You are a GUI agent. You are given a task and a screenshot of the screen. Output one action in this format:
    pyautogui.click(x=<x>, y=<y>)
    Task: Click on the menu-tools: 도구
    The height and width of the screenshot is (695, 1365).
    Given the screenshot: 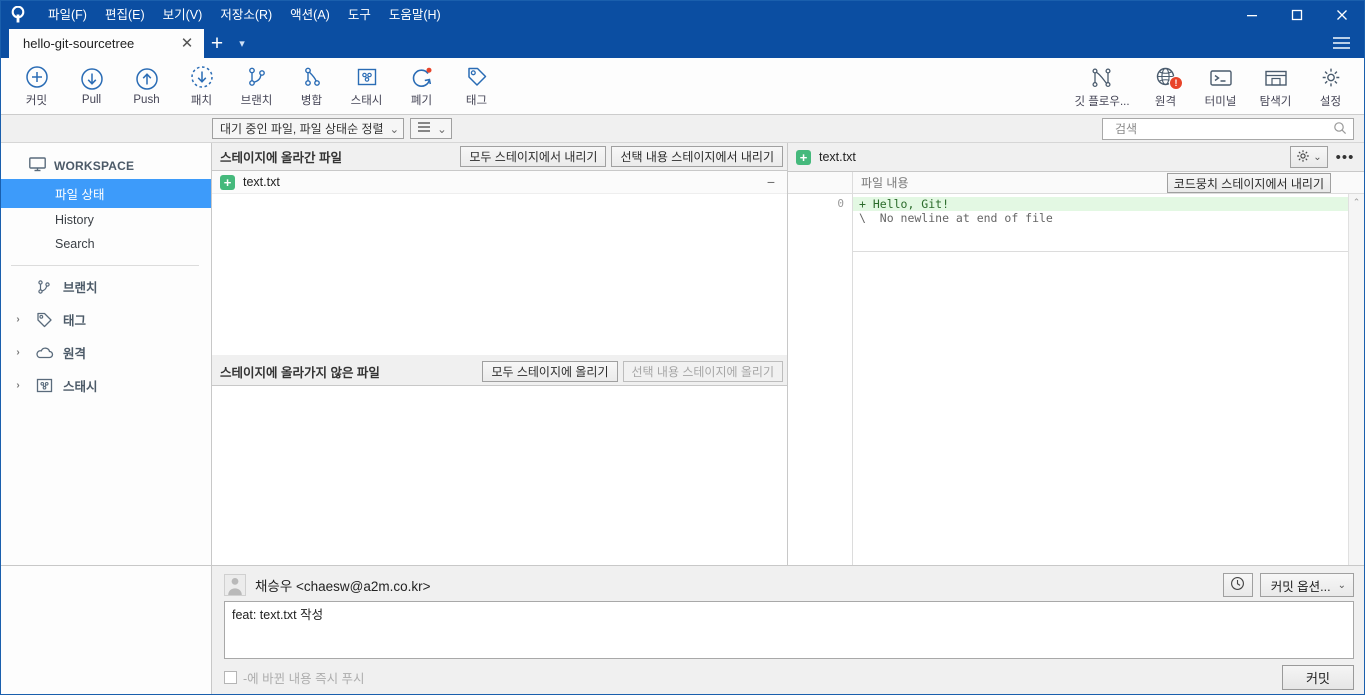 What is the action you would take?
    pyautogui.click(x=359, y=15)
    